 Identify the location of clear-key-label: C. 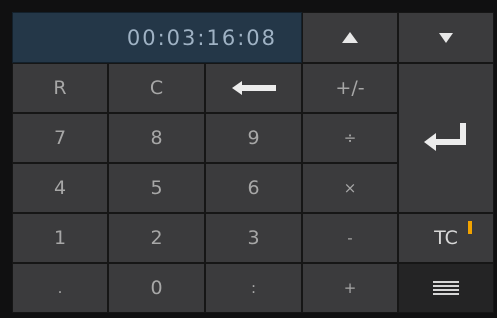
(156, 88).